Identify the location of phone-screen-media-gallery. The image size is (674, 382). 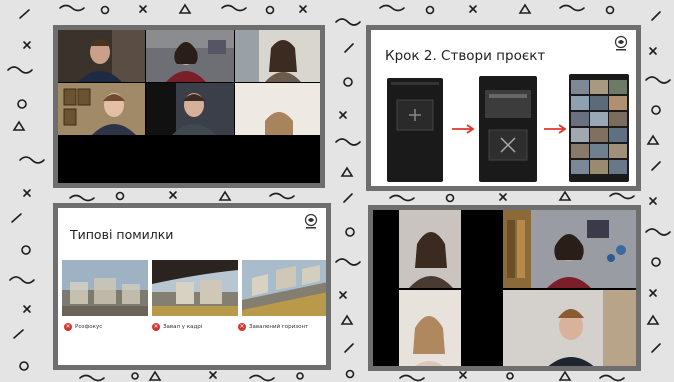
(599, 128).